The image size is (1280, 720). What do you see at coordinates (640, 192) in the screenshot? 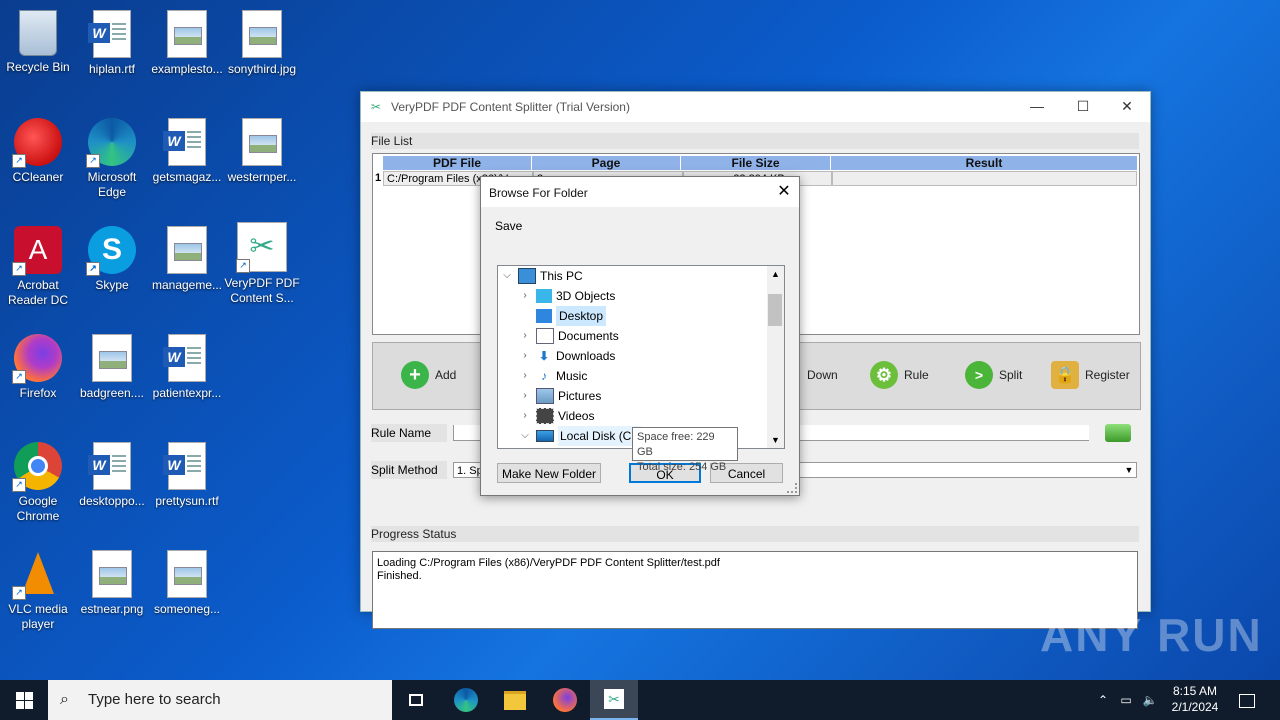
I see `dialog-title-bar: Browse For Folder ✕` at bounding box center [640, 192].